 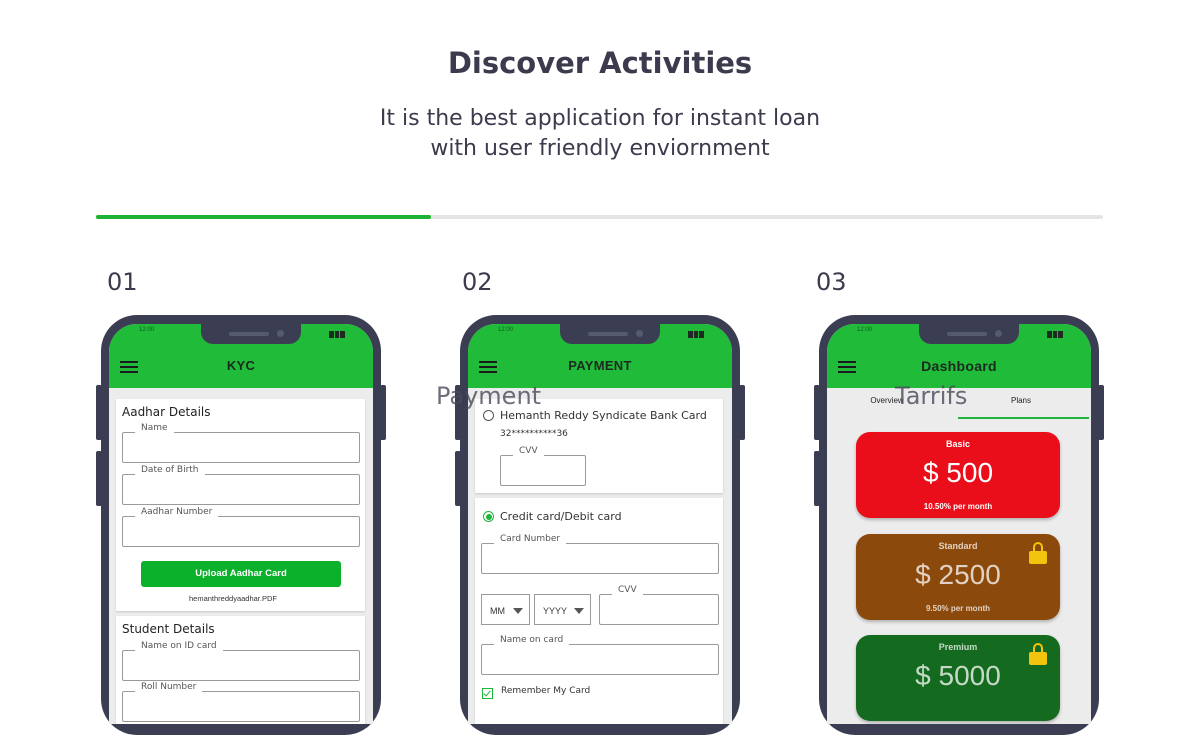 What do you see at coordinates (659, 605) in the screenshot?
I see `card-cvv-field: CVV` at bounding box center [659, 605].